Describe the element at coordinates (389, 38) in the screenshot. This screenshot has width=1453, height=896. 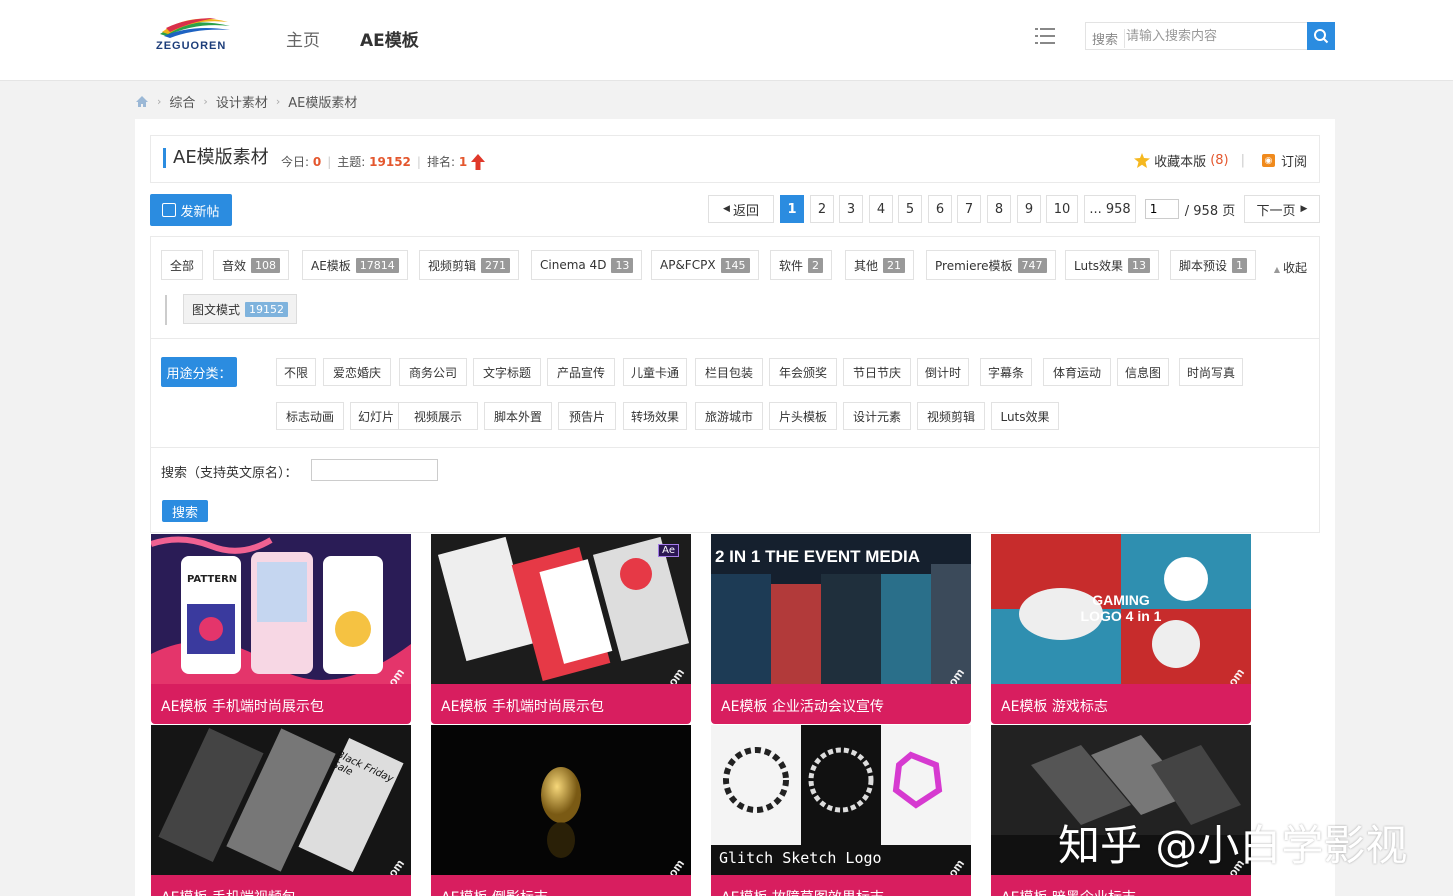
I see `nav-ae-templates: AE模板` at that location.